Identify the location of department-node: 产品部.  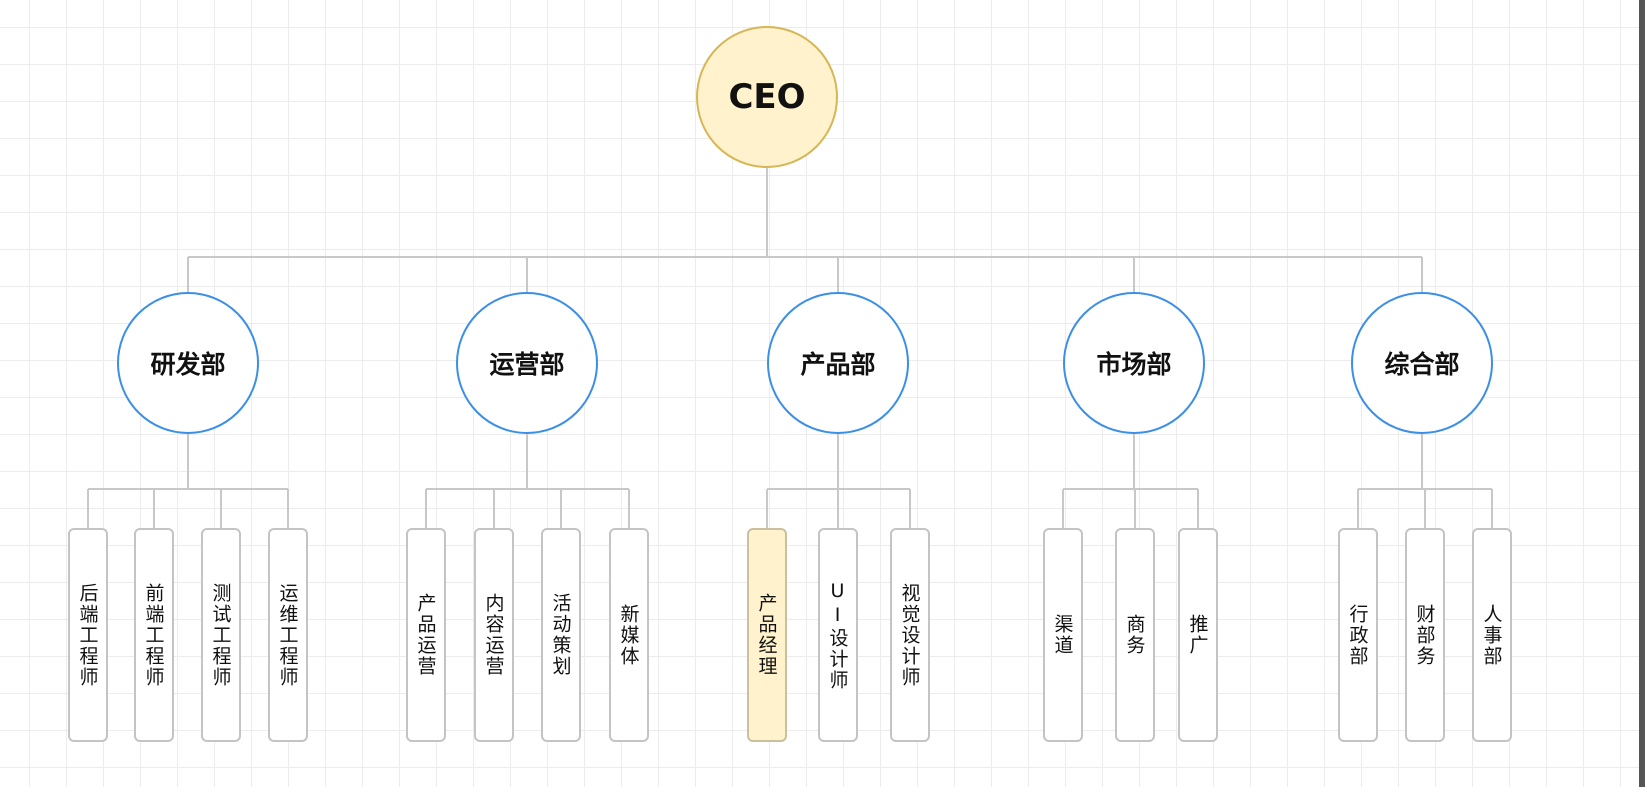
(838, 363).